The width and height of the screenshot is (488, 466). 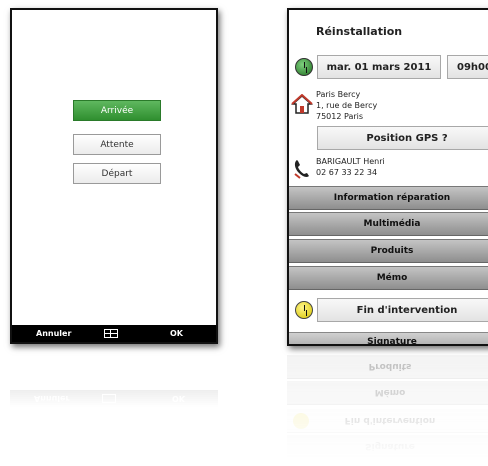 I want to click on signature-button: Signature, so click(x=388, y=338).